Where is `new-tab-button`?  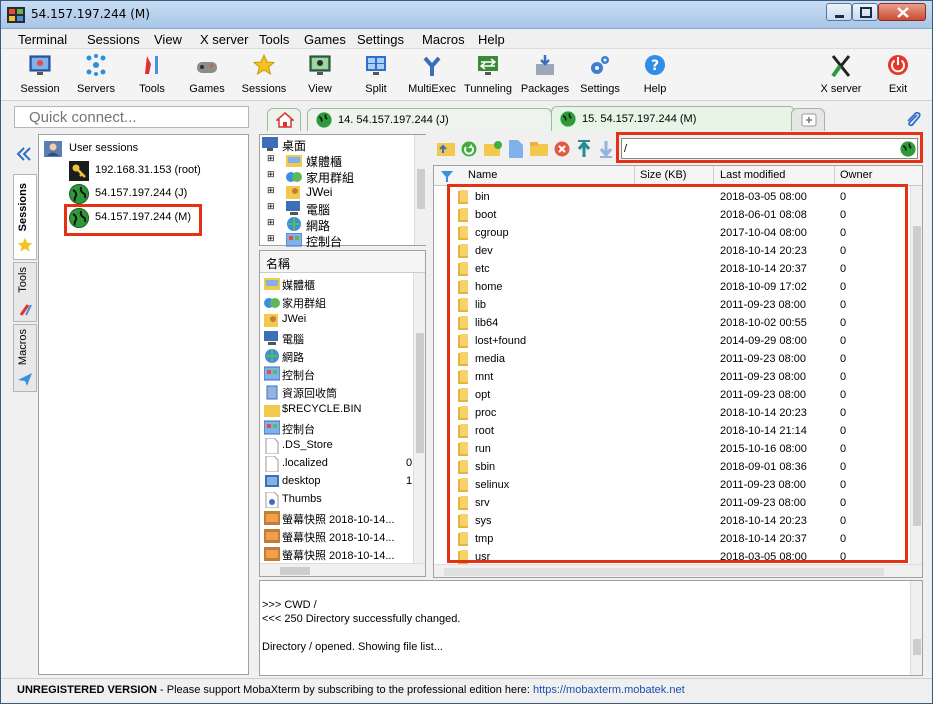
new-tab-button is located at coordinates (808, 119).